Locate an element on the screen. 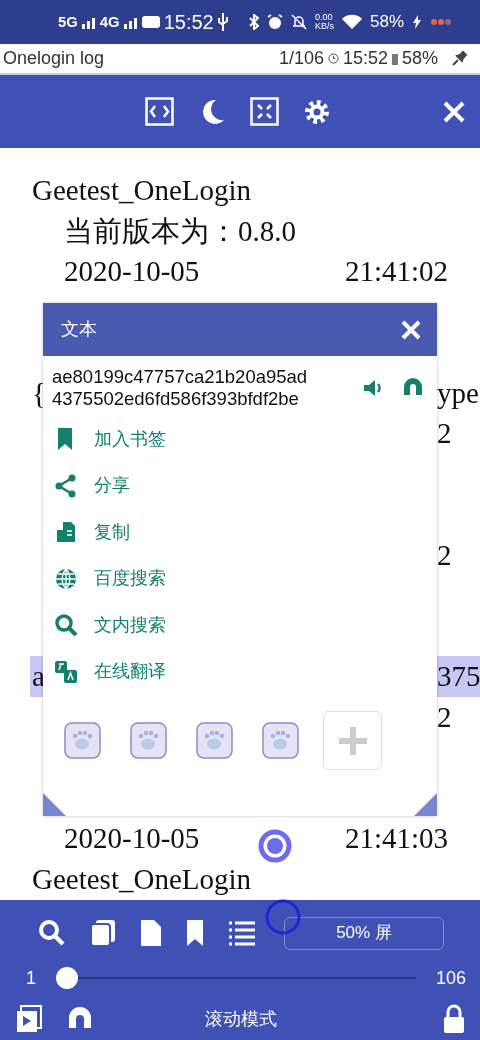 This screenshot has height=1040, width=480. translate-icon is located at coordinates (66, 671).